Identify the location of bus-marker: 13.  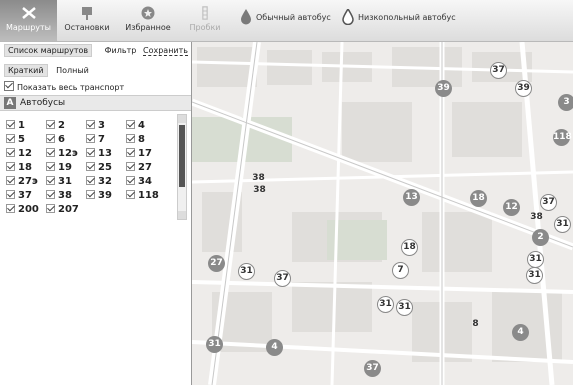
(411, 197).